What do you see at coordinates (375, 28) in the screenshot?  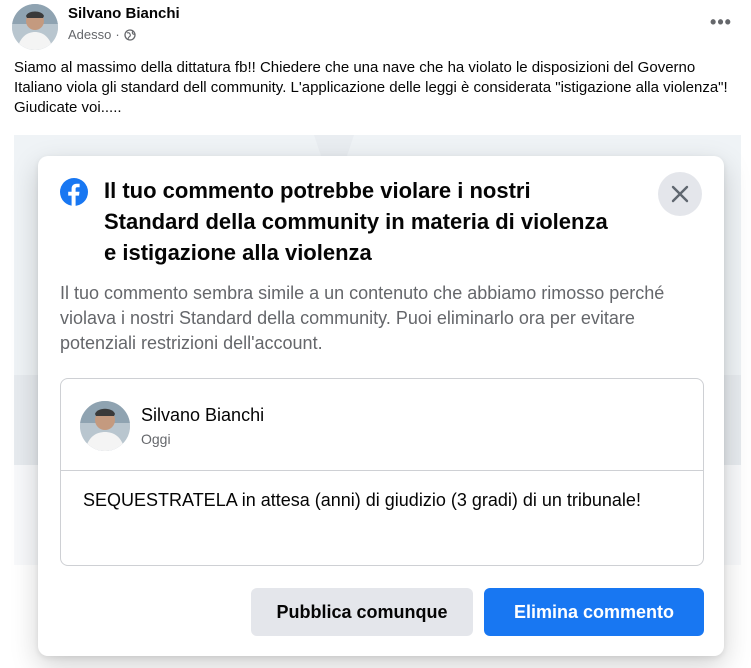 I see `post-header: Silvano Bianchi Adesso · •••` at bounding box center [375, 28].